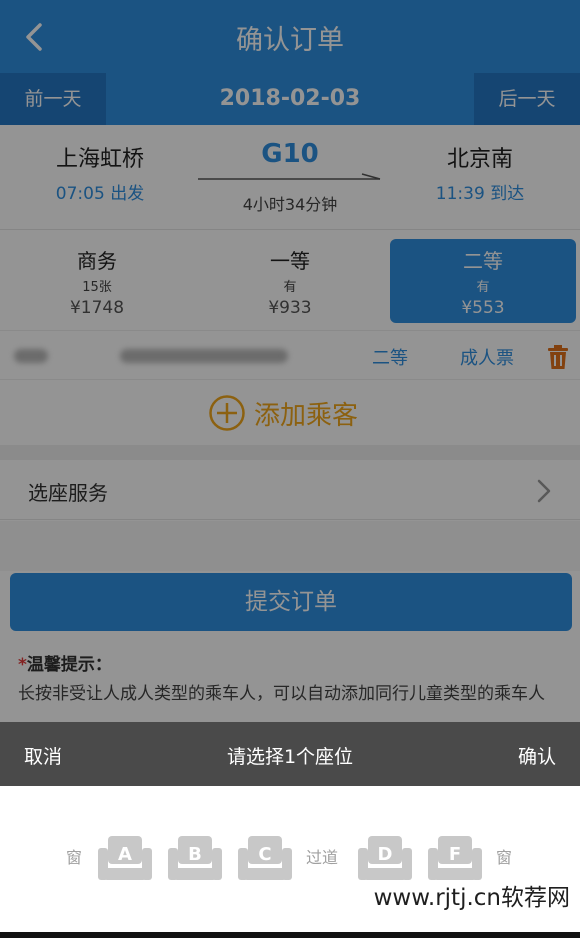 The width and height of the screenshot is (580, 938). What do you see at coordinates (504, 857) in the screenshot?
I see `window-label-right: 窗` at bounding box center [504, 857].